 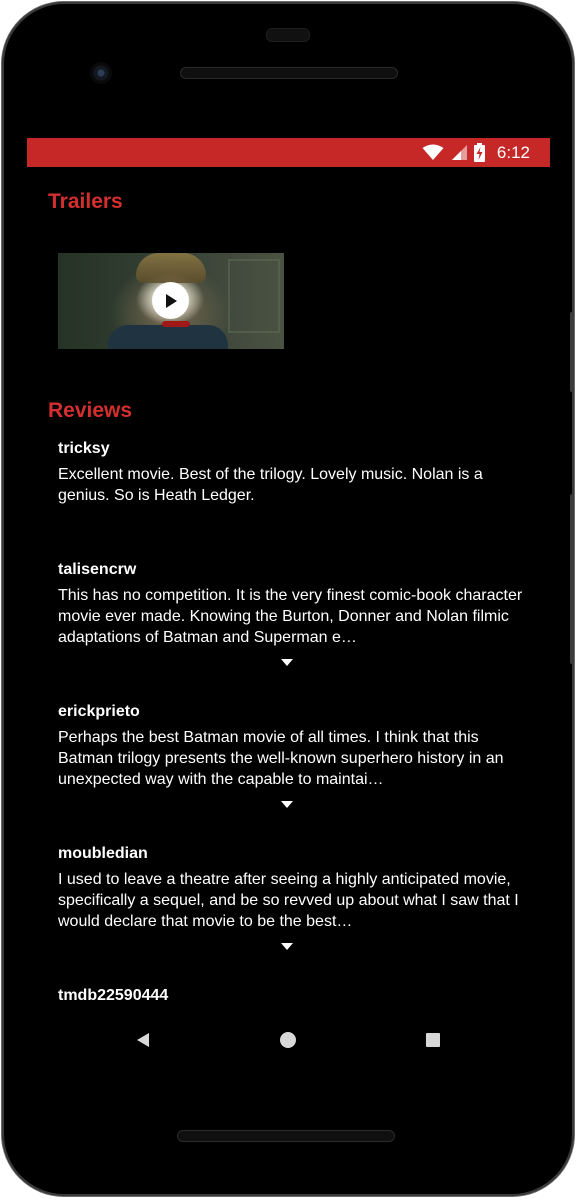 I want to click on battery-charging-icon, so click(x=479, y=152).